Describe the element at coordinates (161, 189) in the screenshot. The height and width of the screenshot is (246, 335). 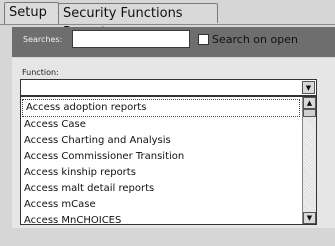
I see `list-item: Access malt detail reports` at that location.